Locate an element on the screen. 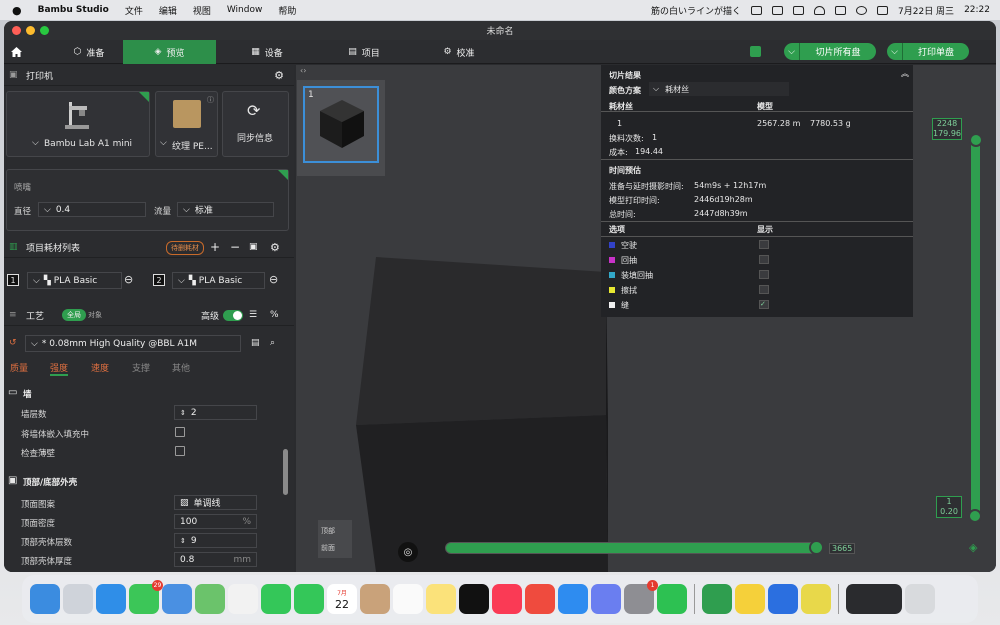 The width and height of the screenshot is (1000, 625). menu-edit: 编辑 is located at coordinates (168, 10).